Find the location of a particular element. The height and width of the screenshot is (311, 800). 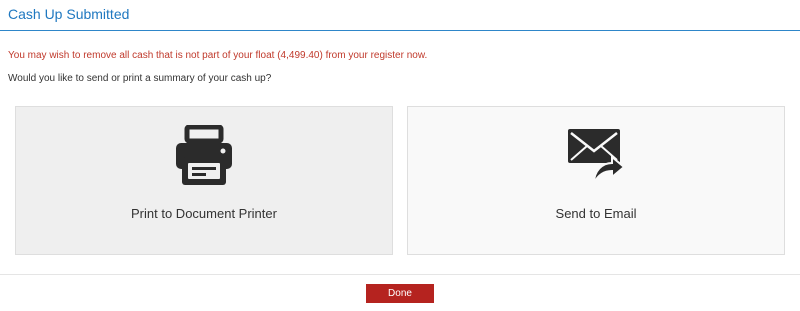

done-button: Done is located at coordinates (400, 293).